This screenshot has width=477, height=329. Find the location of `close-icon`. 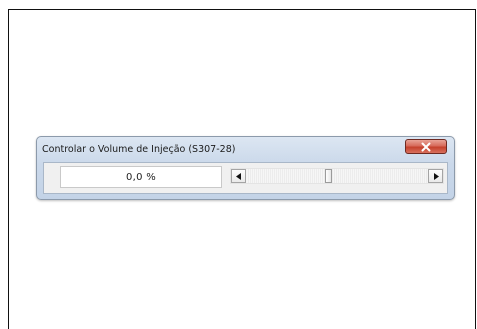

close-icon is located at coordinates (426, 146).